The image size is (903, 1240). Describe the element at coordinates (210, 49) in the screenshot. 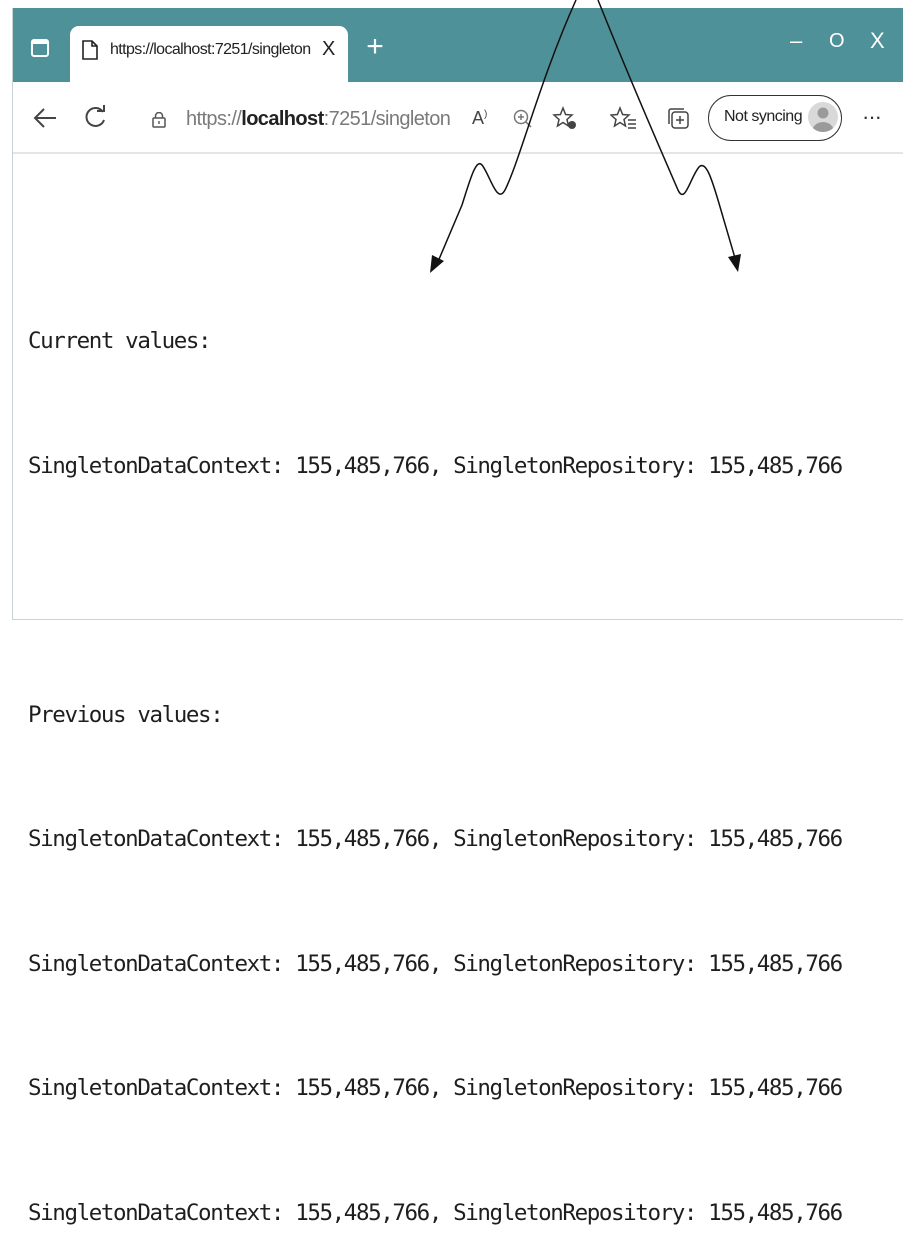

I see `tab-title: https://localhost:7251/singleton` at that location.